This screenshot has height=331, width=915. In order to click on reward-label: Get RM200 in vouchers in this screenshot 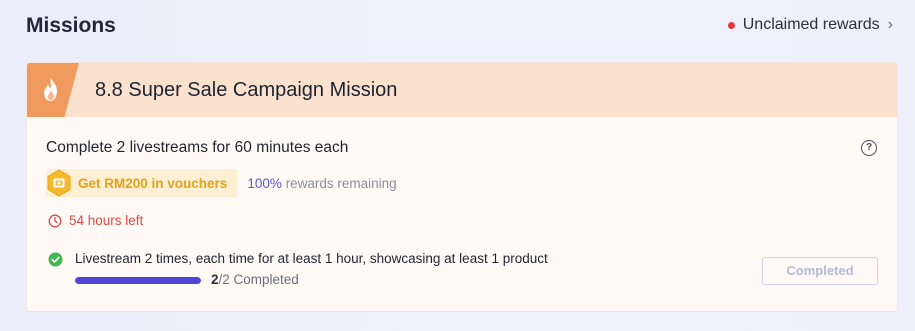, I will do `click(153, 183)`.